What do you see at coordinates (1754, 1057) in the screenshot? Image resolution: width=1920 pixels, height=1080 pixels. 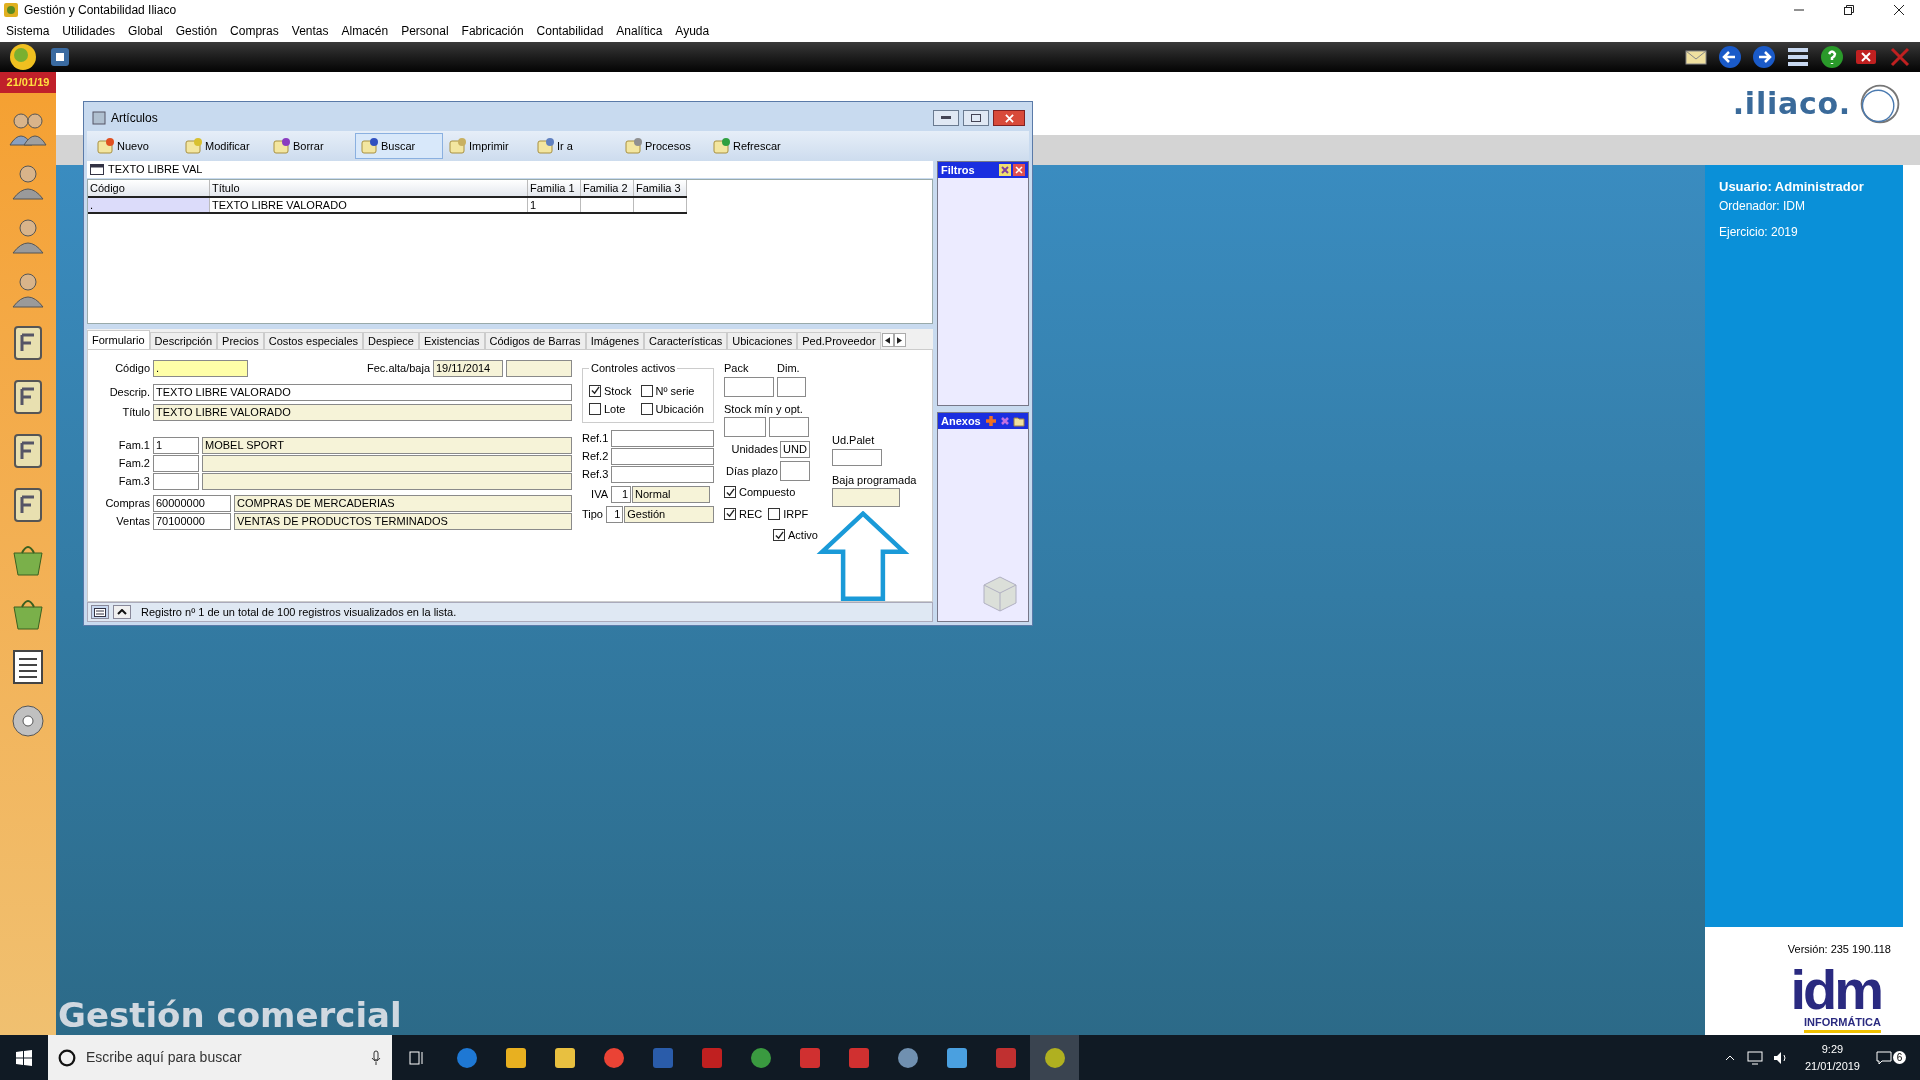 I see `network-icon` at bounding box center [1754, 1057].